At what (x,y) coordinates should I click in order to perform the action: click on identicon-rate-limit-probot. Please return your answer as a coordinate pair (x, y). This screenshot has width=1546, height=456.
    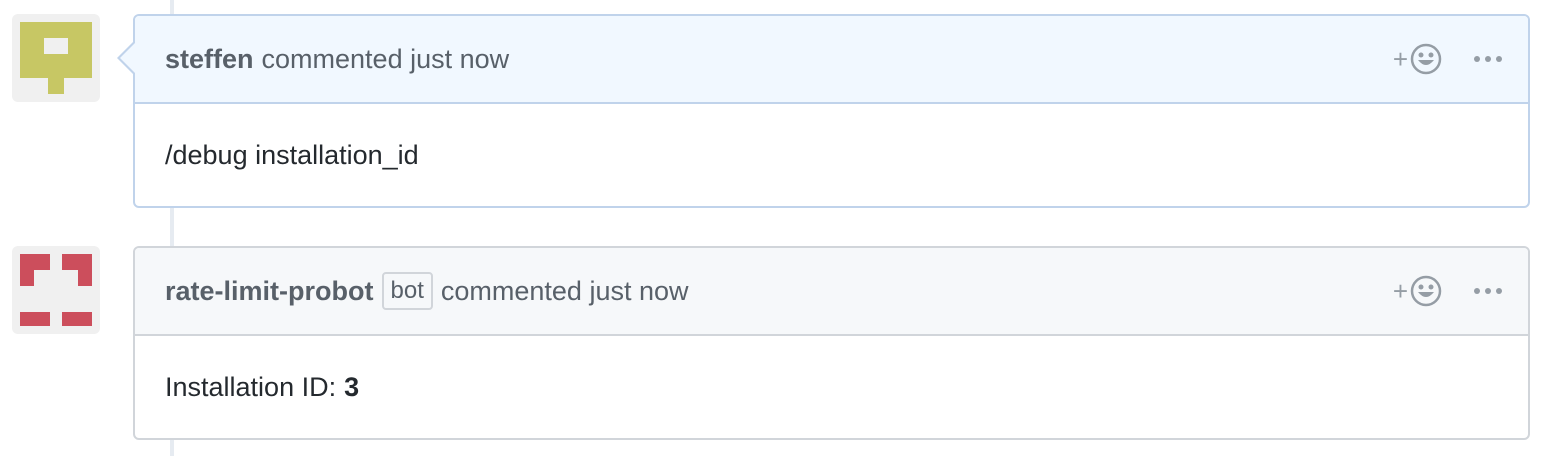
    Looking at the image, I should click on (56, 290).